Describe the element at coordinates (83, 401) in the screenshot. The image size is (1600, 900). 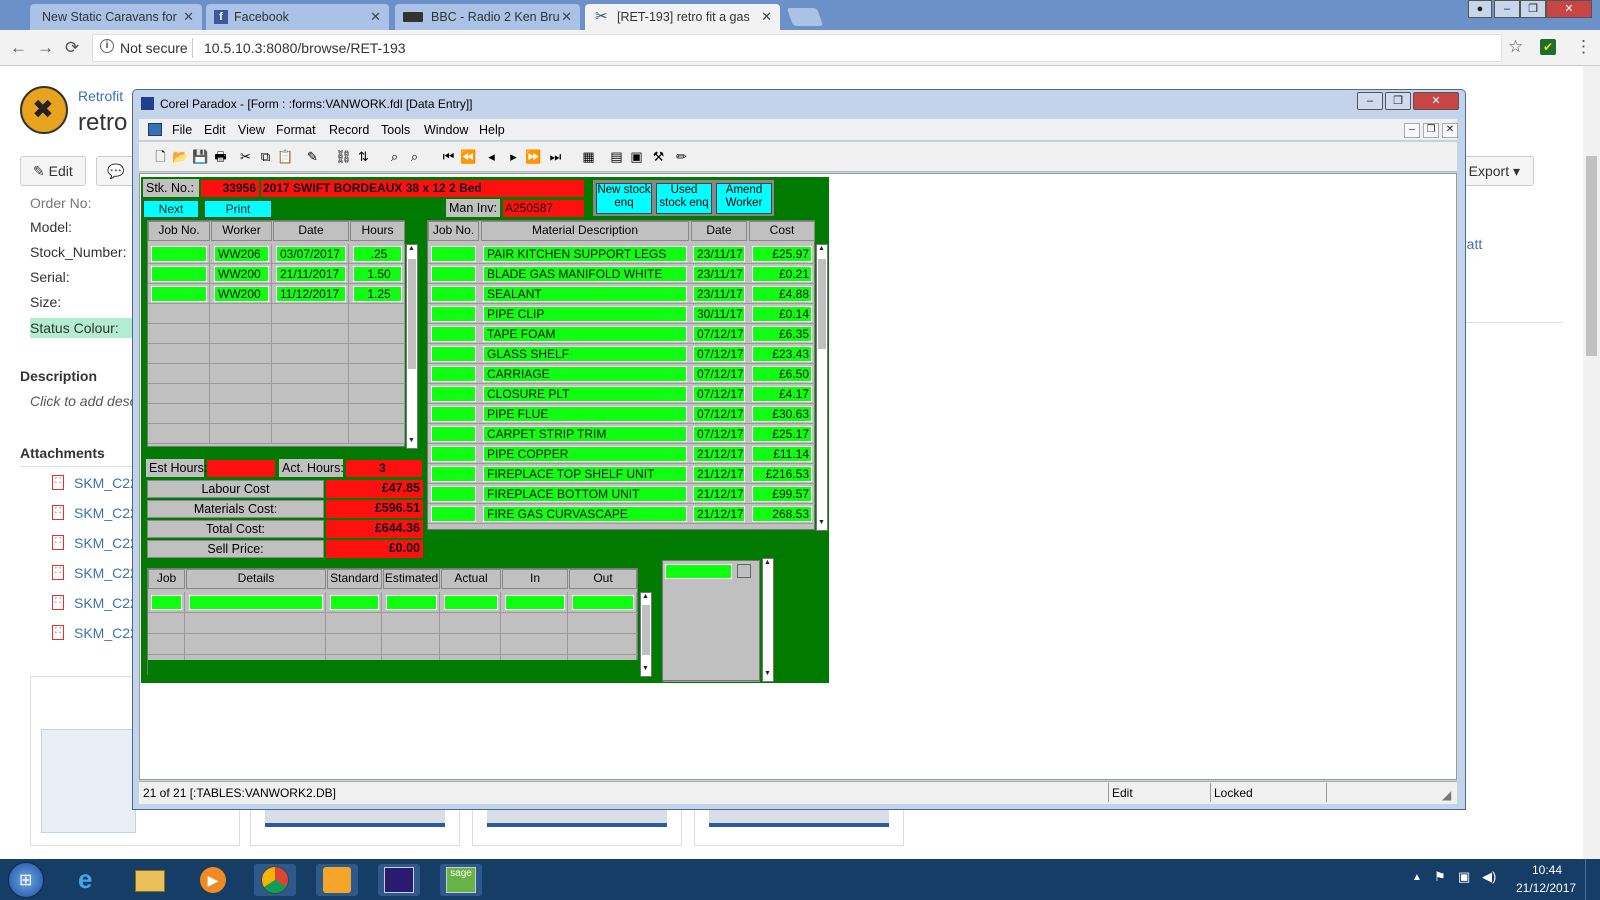
I see `description-placeholder: Click to add desc` at that location.